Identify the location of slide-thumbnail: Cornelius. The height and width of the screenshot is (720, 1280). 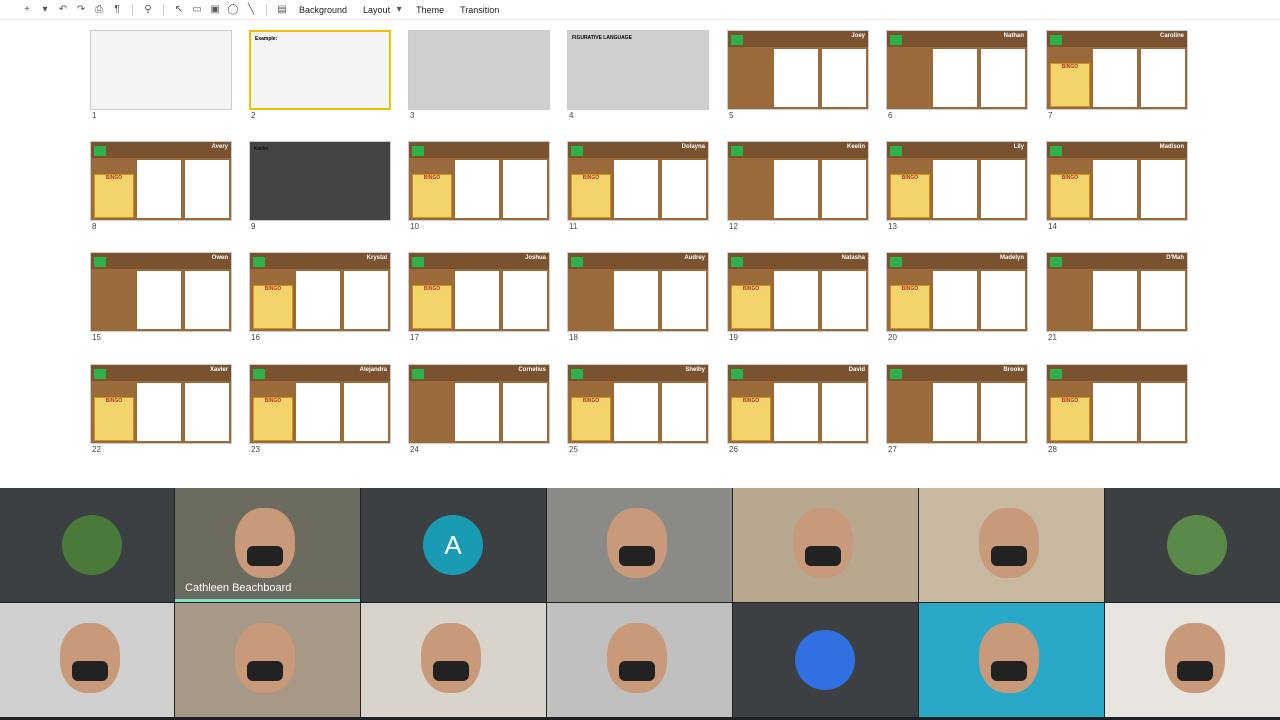
(479, 404).